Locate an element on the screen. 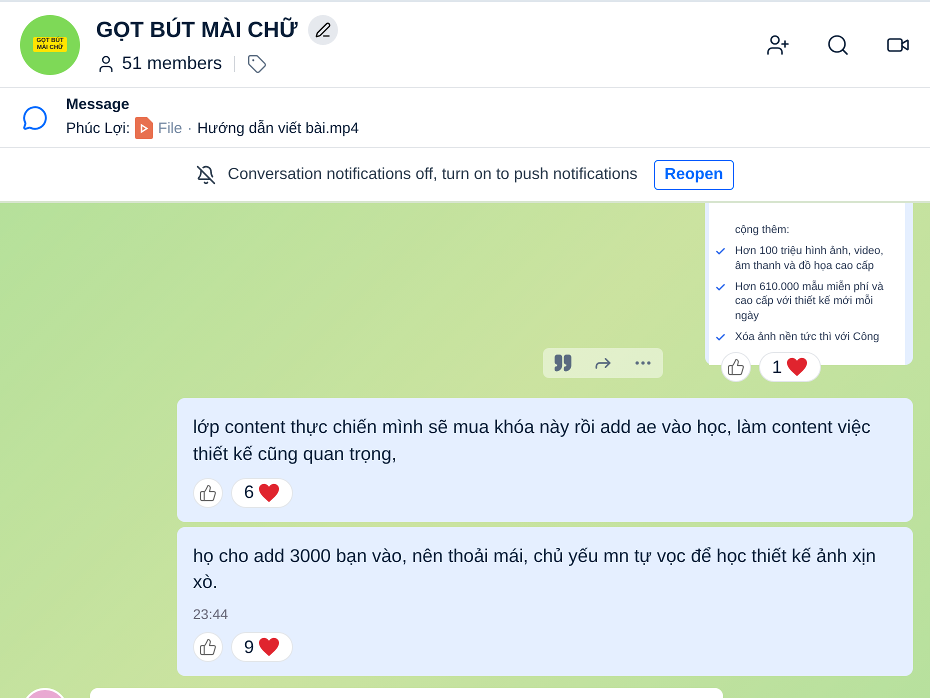 The height and width of the screenshot is (698, 930). message-text: lớp content thực chiến mình sẽ mua khóa này rồi add ae vào học, làm content việc thiết kế cũng quan trọng, is located at coordinates (532, 440).